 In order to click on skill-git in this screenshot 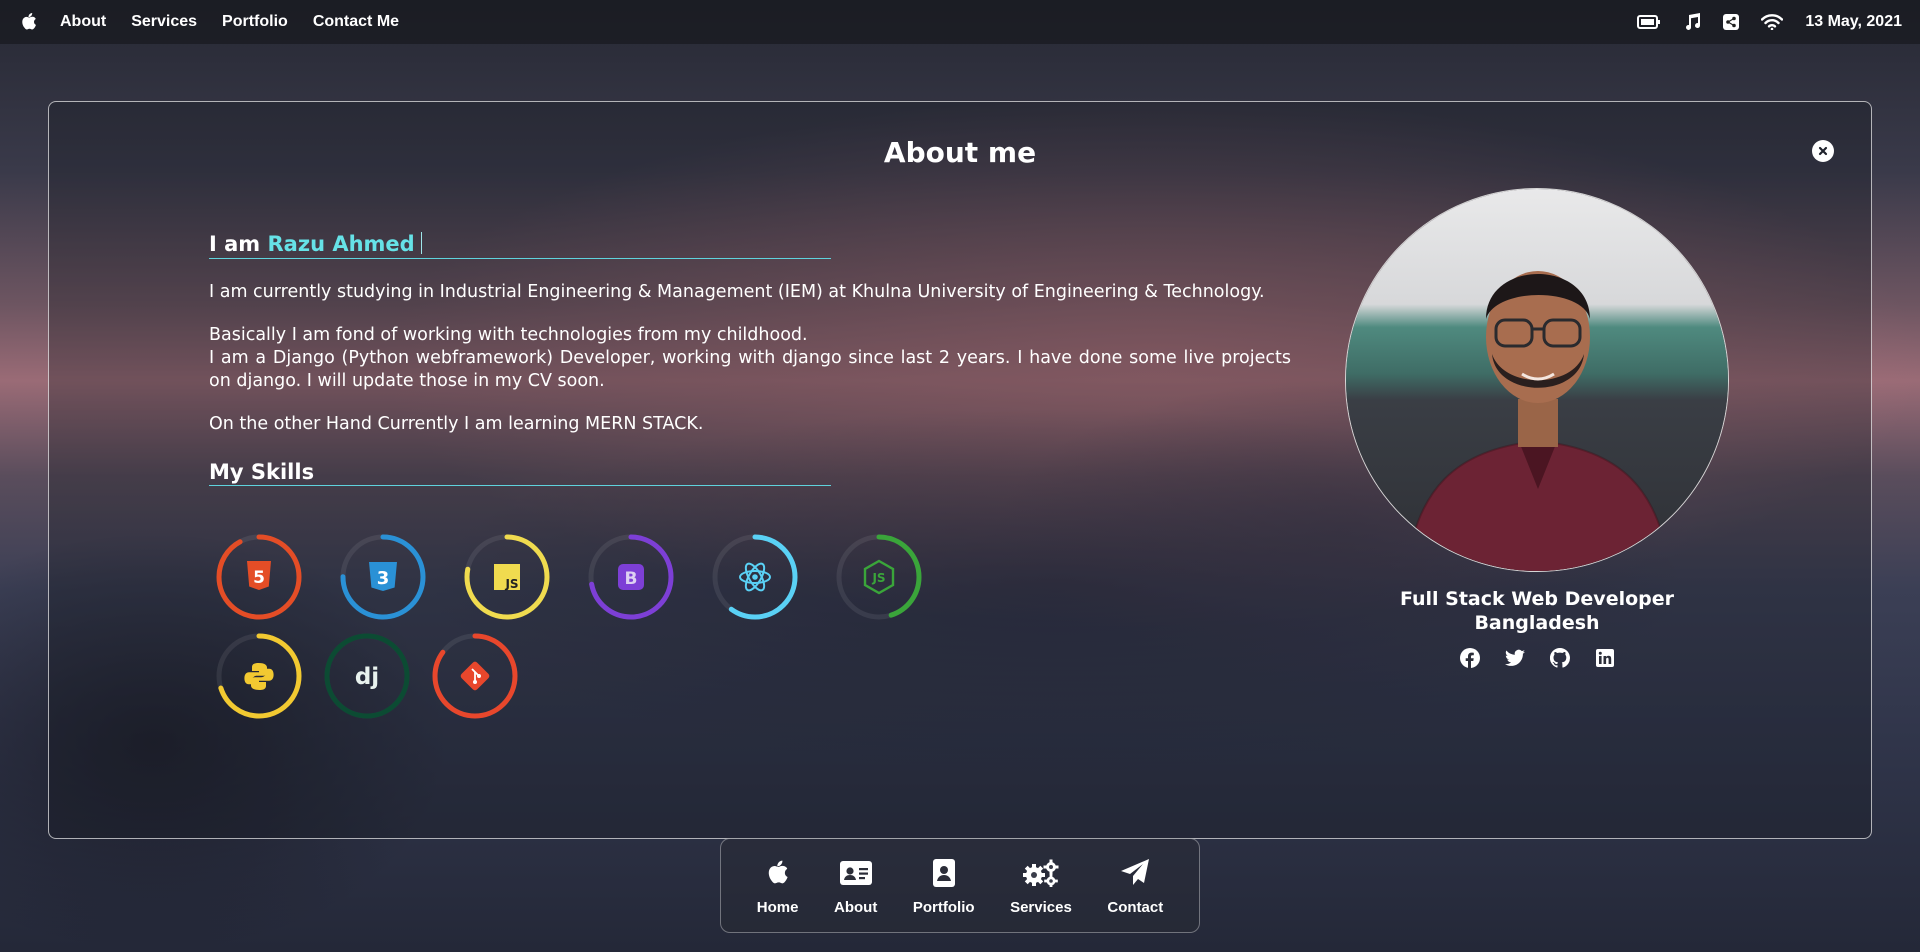, I will do `click(475, 676)`.